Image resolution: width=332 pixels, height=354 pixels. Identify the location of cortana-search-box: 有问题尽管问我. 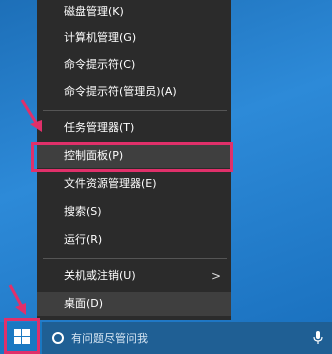
(187, 338).